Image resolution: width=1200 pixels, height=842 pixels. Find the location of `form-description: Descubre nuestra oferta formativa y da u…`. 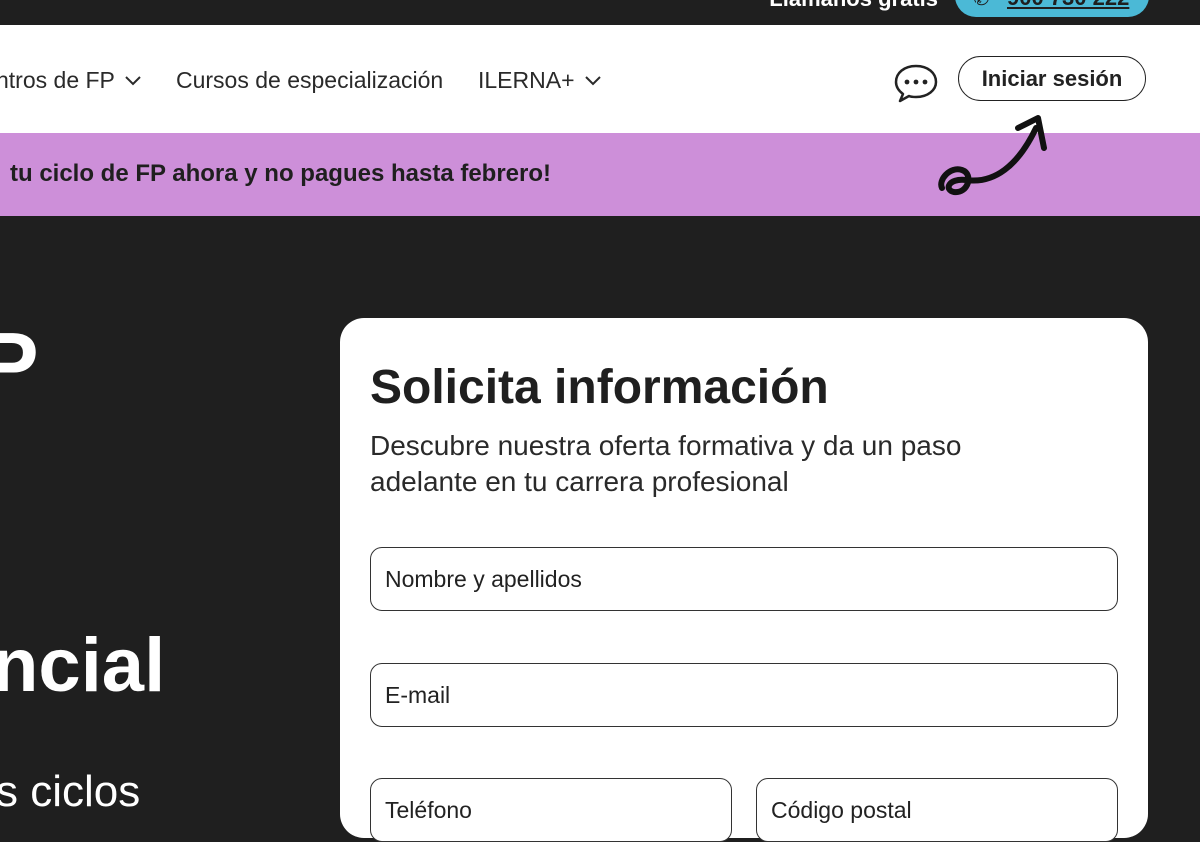

form-description: Descubre nuestra oferta formativa y da u… is located at coordinates (666, 463).